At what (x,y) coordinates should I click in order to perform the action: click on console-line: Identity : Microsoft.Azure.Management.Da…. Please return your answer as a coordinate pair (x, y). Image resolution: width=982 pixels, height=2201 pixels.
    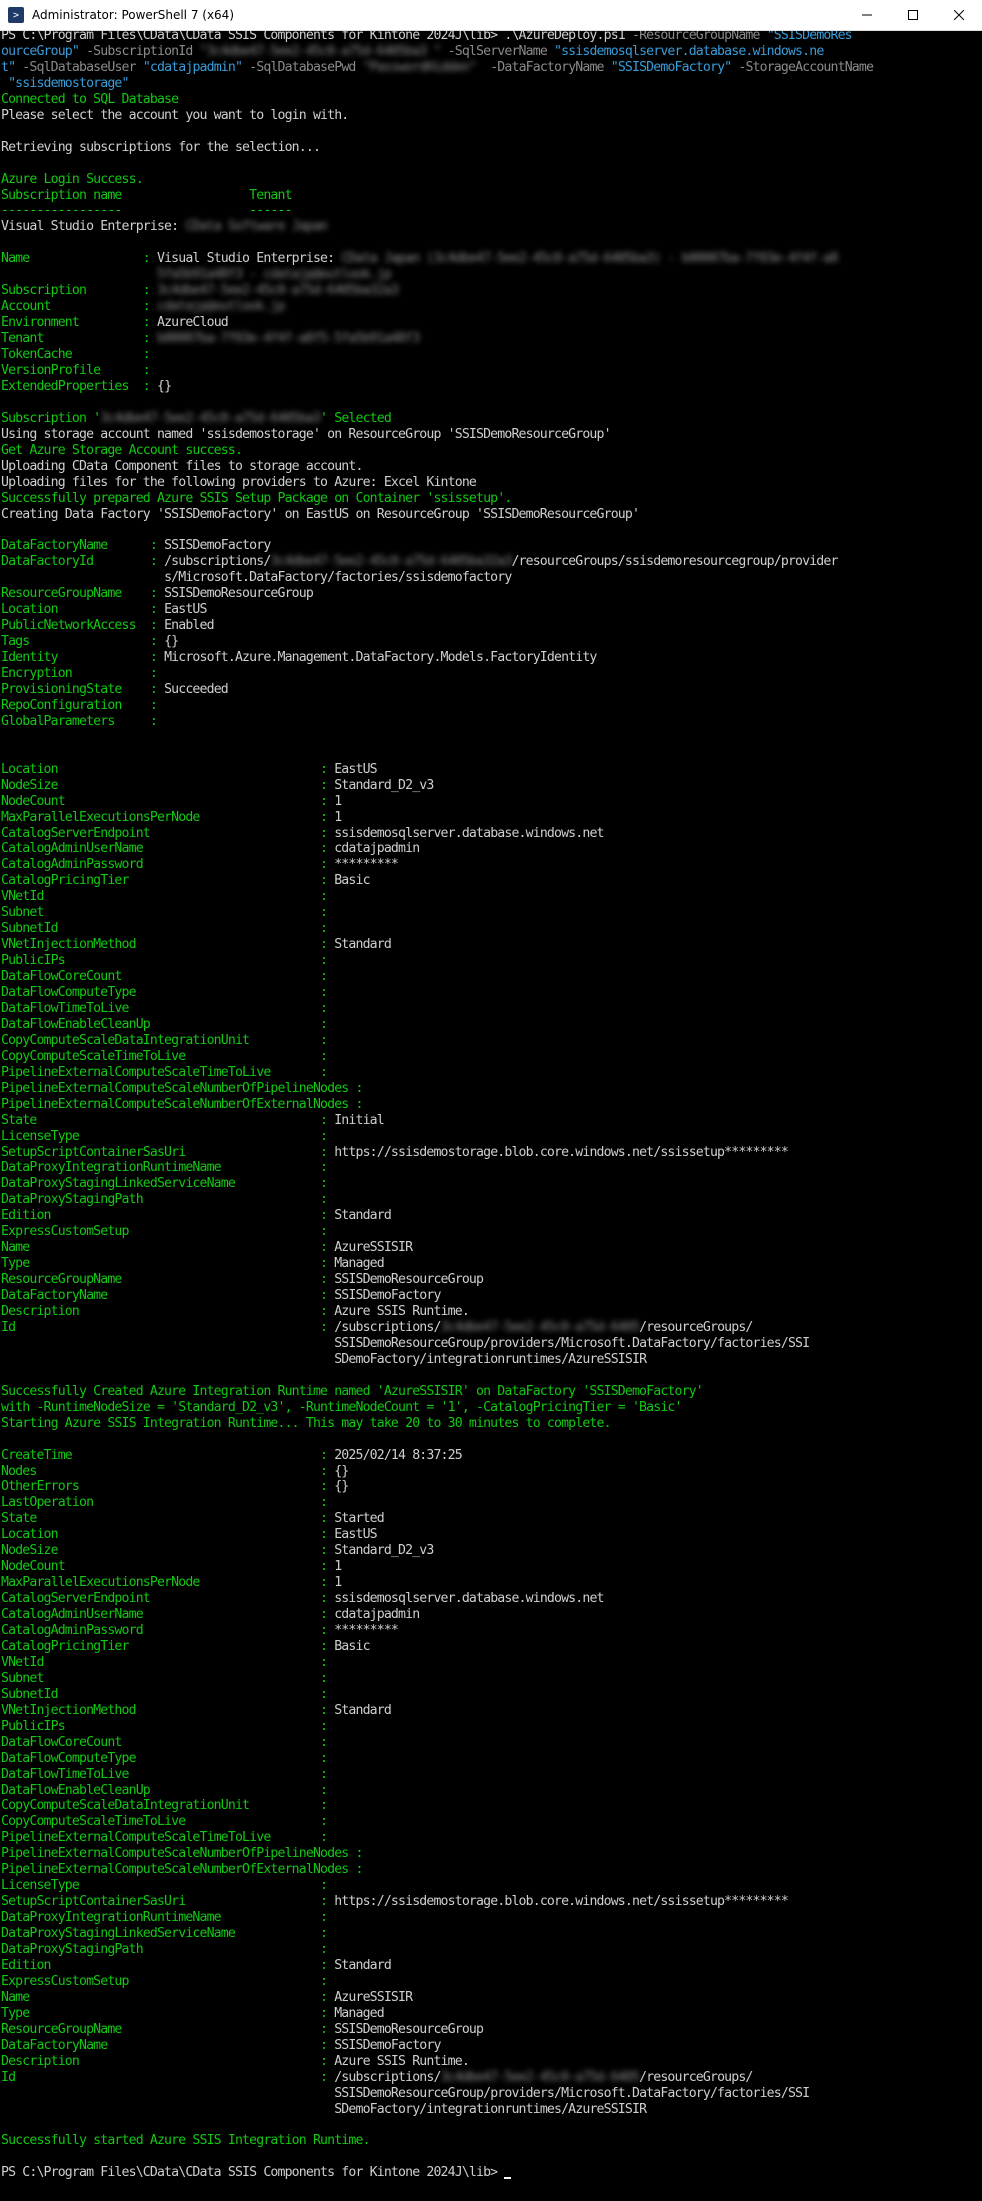
    Looking at the image, I should click on (299, 658).